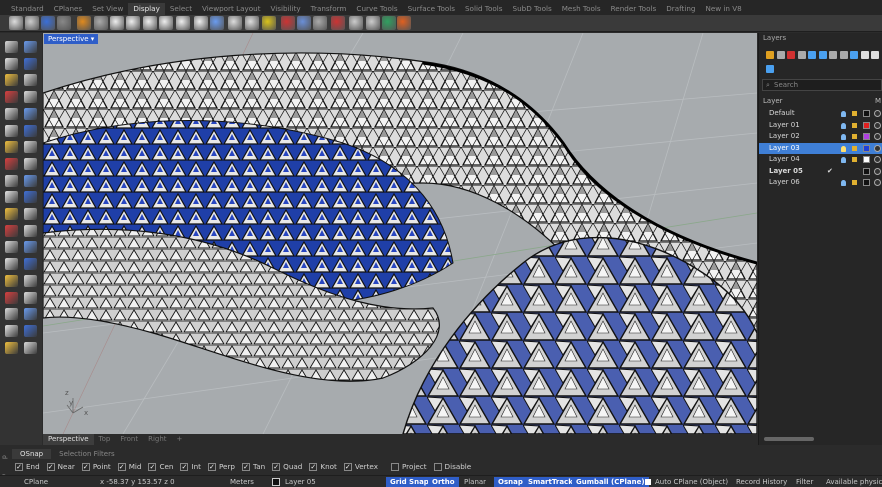  What do you see at coordinates (96, 466) in the screenshot?
I see `osnap-option-point: ✓ Point` at bounding box center [96, 466].